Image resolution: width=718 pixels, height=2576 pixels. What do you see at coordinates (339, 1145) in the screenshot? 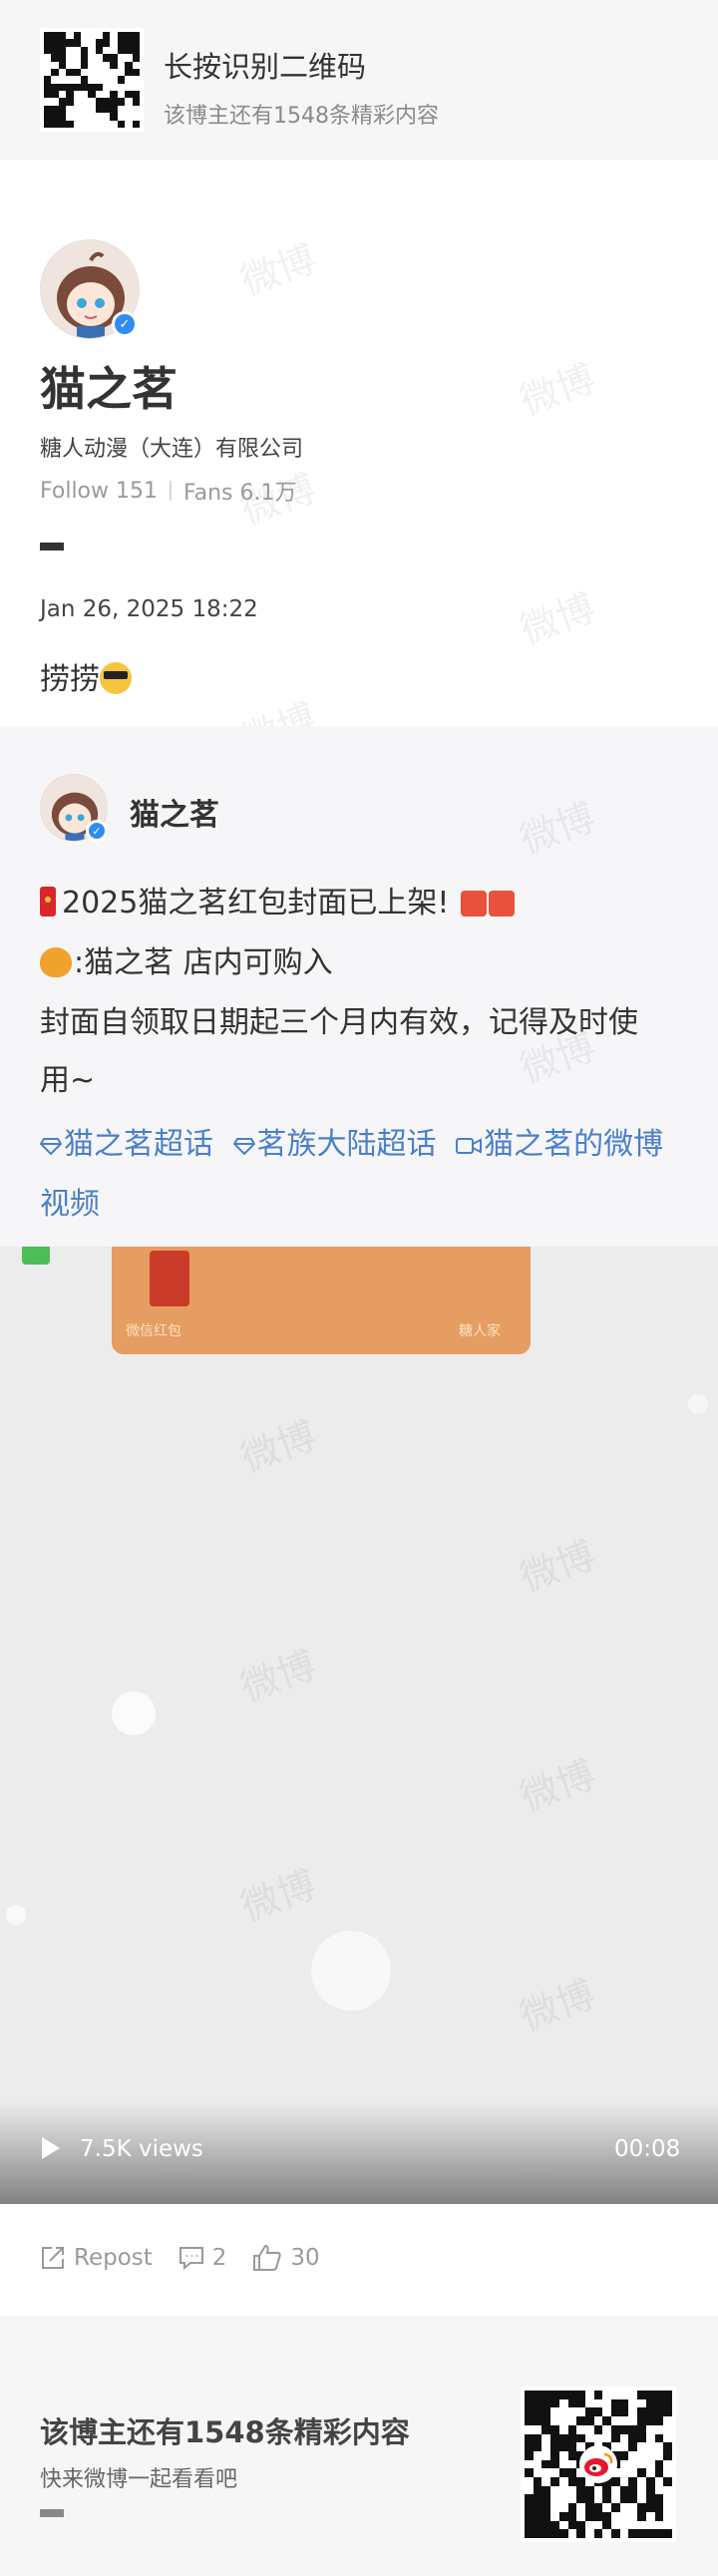
I see `topic-link-super-topic-2: 茗族大陆超话` at bounding box center [339, 1145].